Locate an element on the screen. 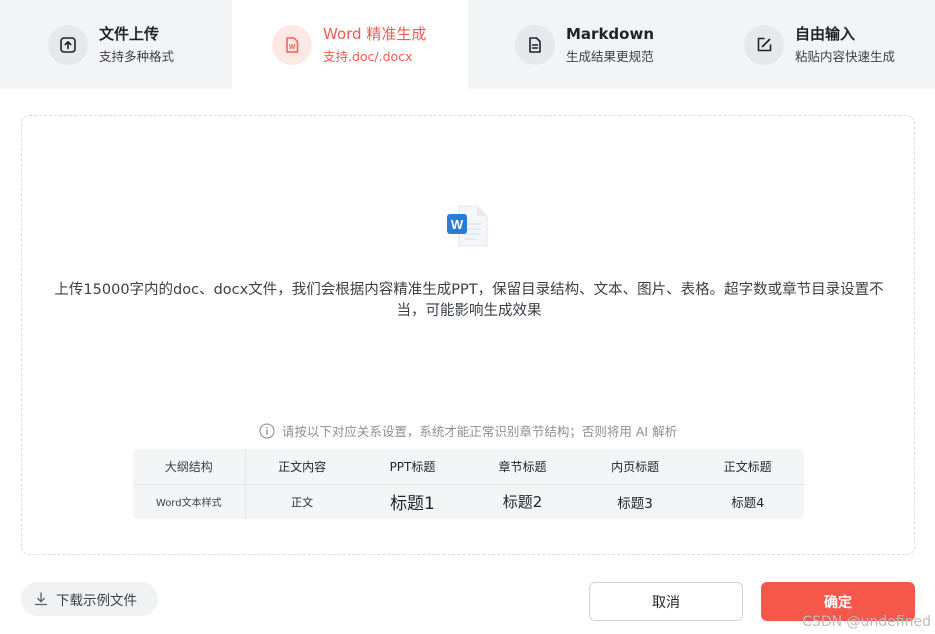 The height and width of the screenshot is (634, 935). row-header: Word文本样式 is located at coordinates (189, 501).